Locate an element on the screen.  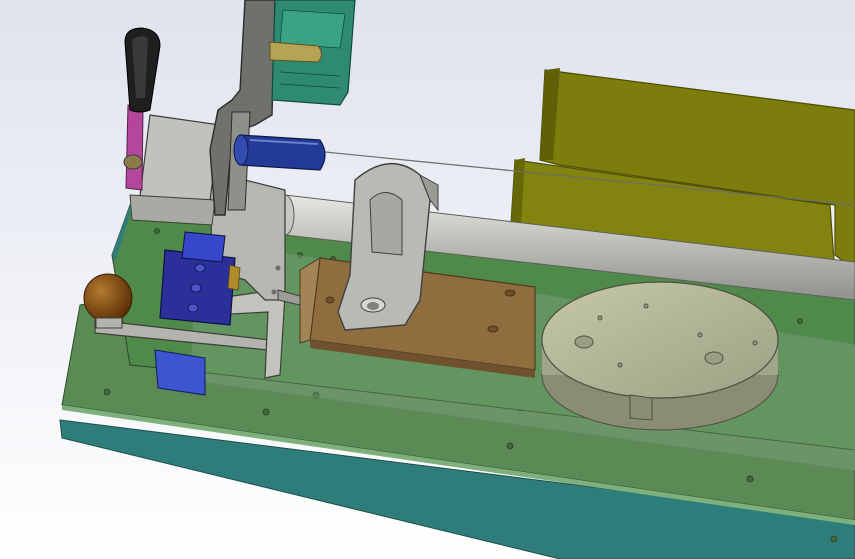
rotary-disc-icon is located at coordinates (660, 356).